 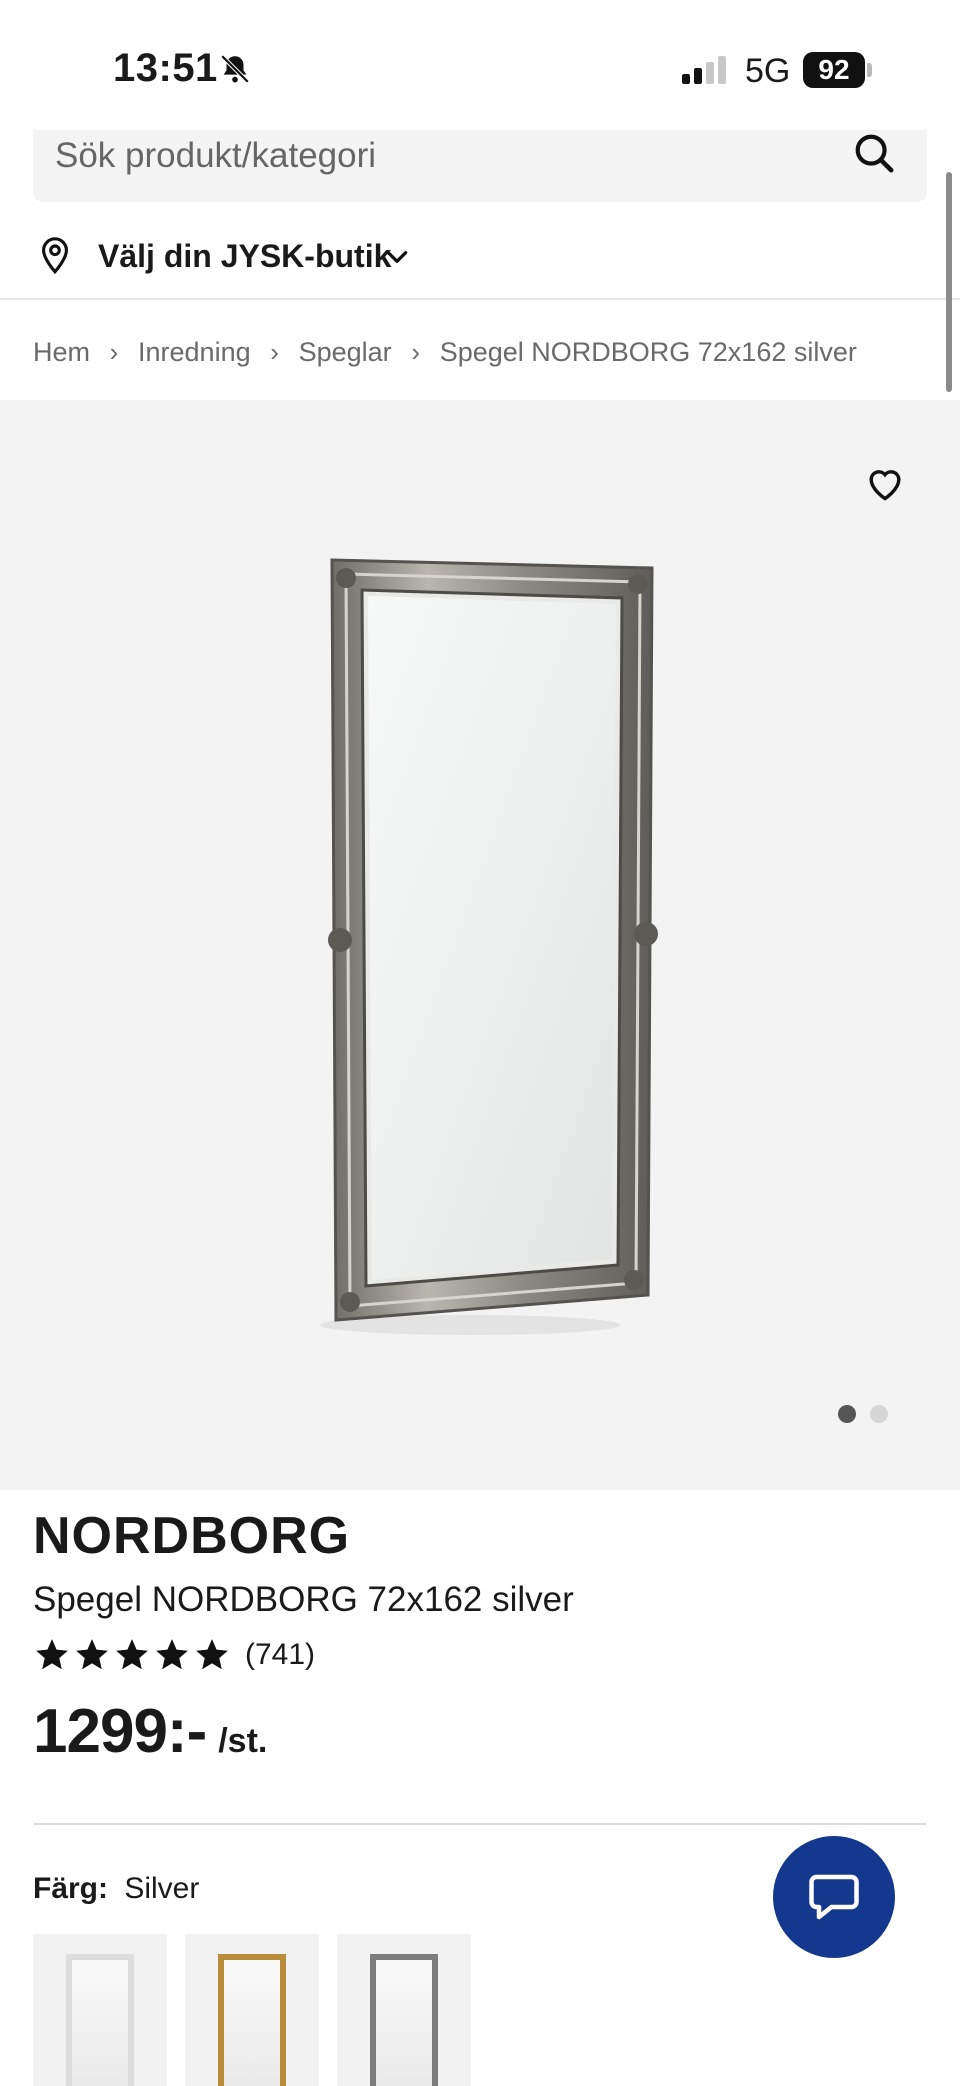 I want to click on price-row: 1299:- /st., so click(x=150, y=1731).